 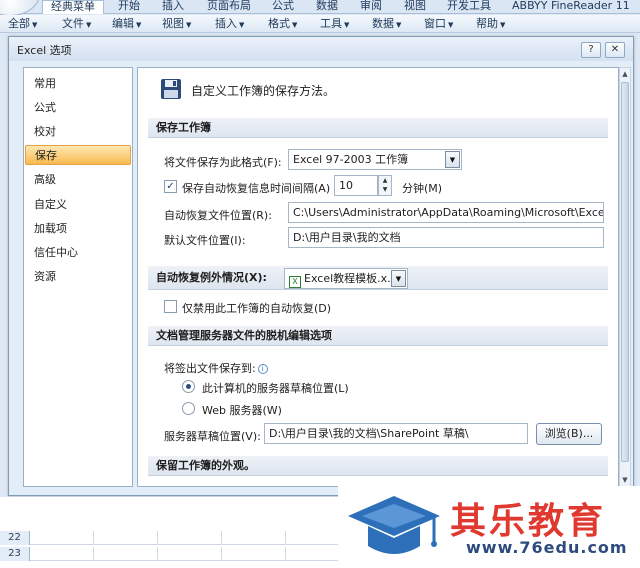 I want to click on section-save-workbooks: 保存工作簿, so click(x=378, y=128).